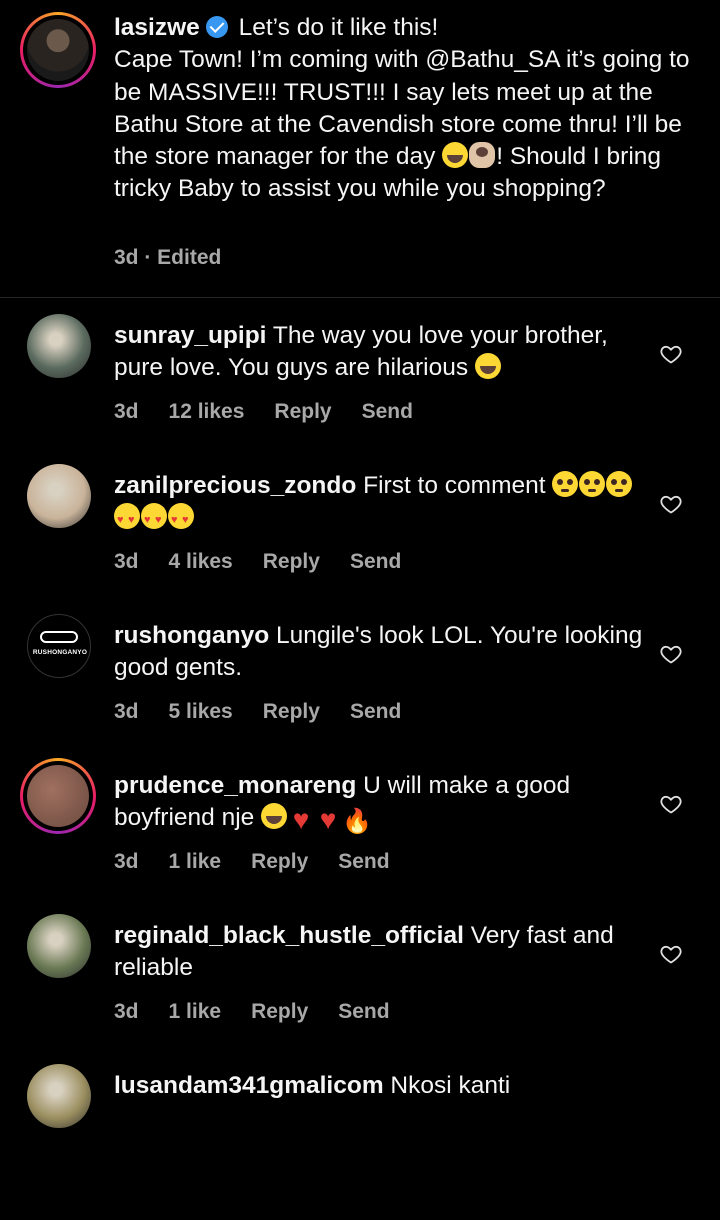  Describe the element at coordinates (216, 27) in the screenshot. I see `verified-badge-icon` at that location.